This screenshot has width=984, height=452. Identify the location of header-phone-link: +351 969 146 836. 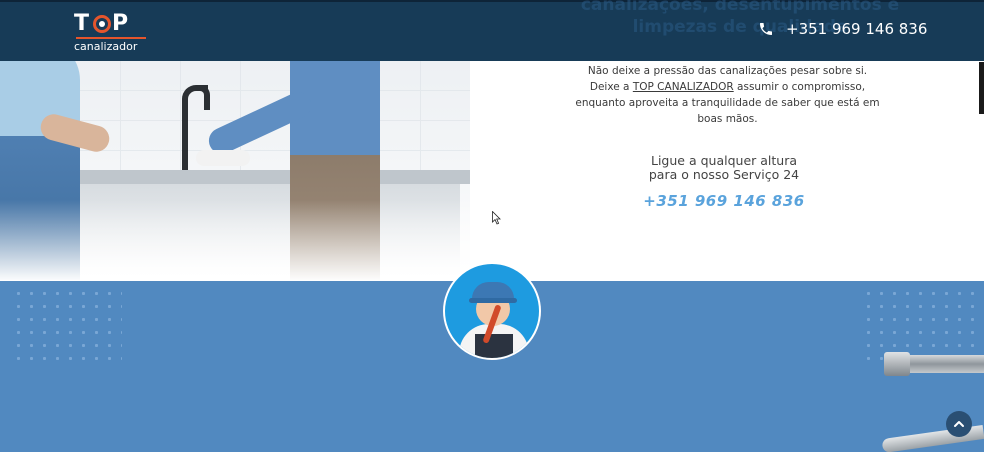
(842, 29).